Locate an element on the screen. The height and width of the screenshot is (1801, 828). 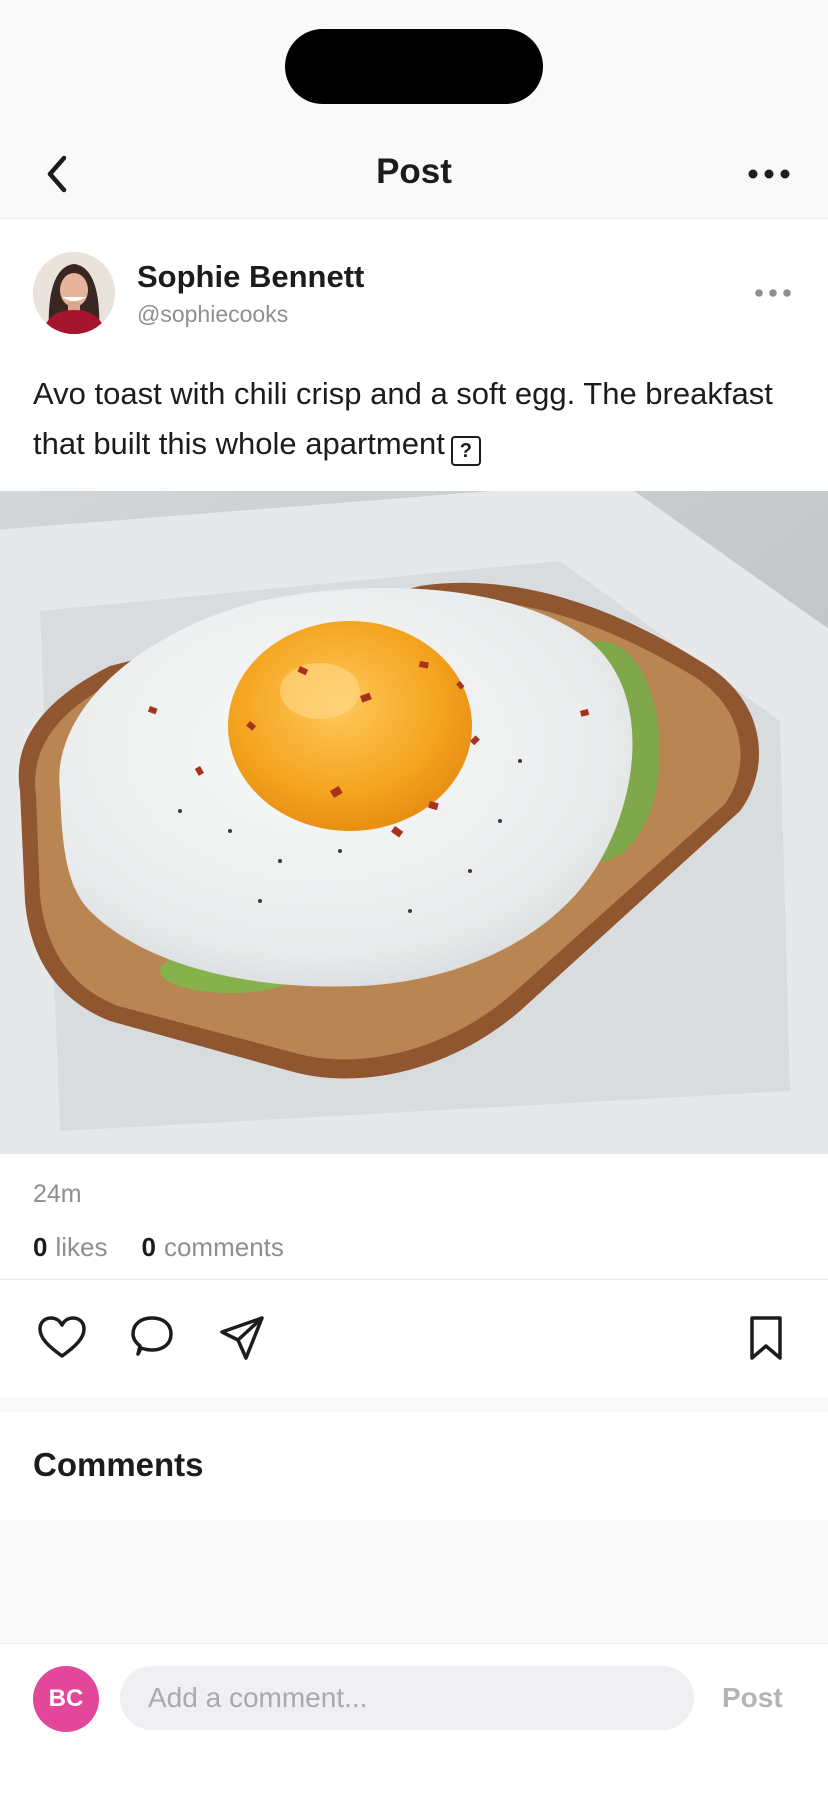
paper-plane-icon is located at coordinates (242, 1338).